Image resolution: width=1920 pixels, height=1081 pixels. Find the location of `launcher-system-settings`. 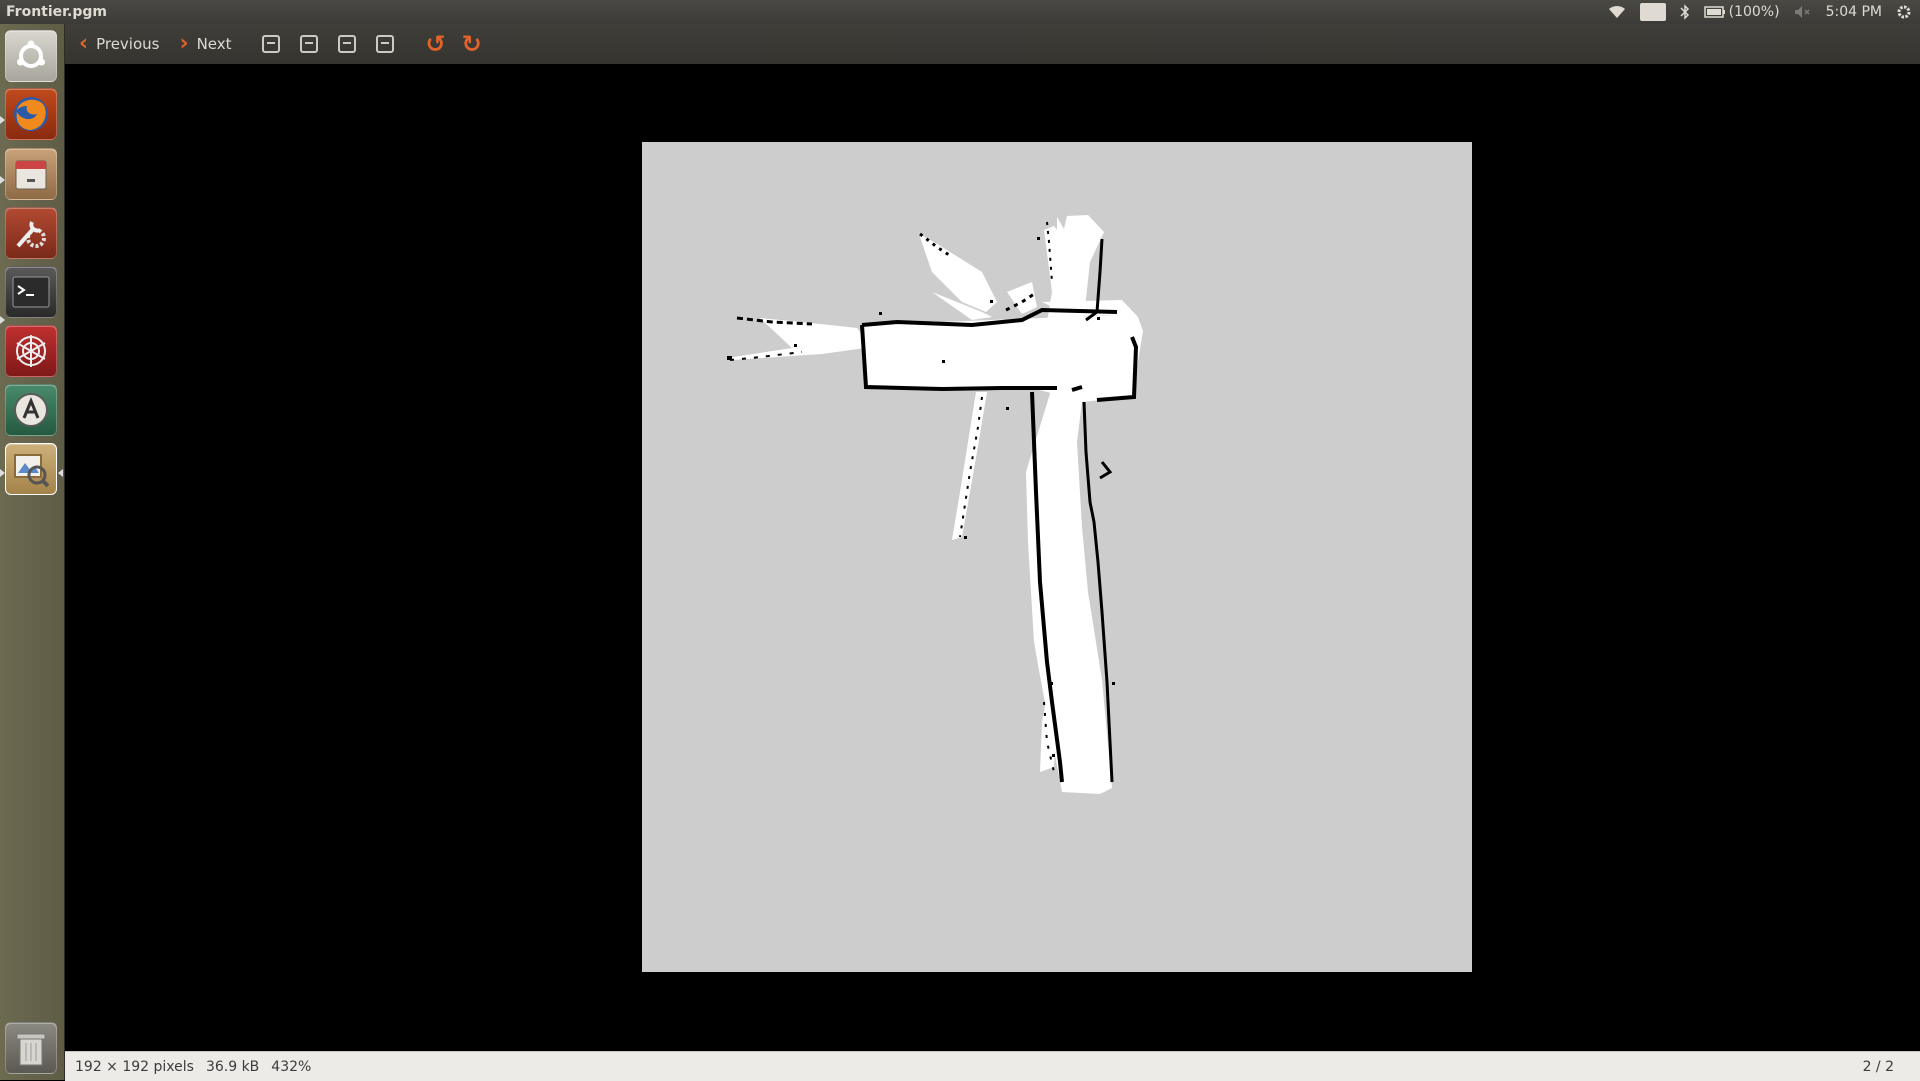

launcher-system-settings is located at coordinates (31, 233).